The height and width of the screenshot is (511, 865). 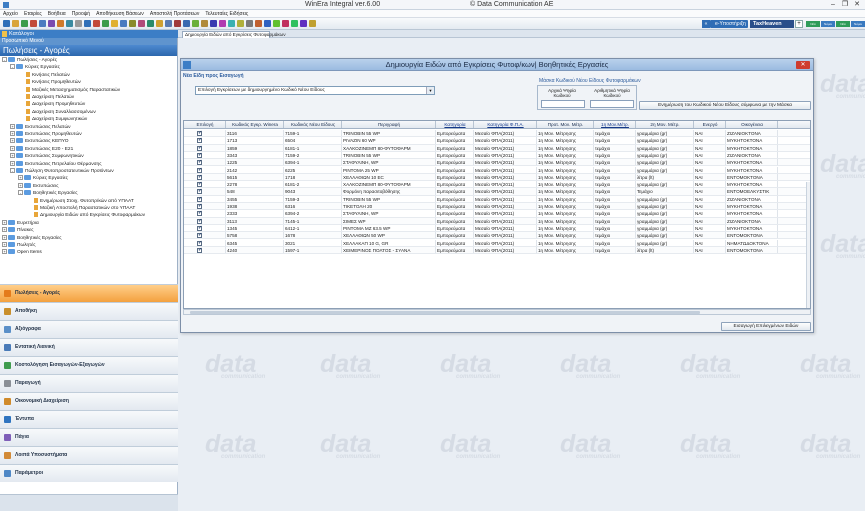 I want to click on menu-item: Προοψή, so click(x=81, y=13).